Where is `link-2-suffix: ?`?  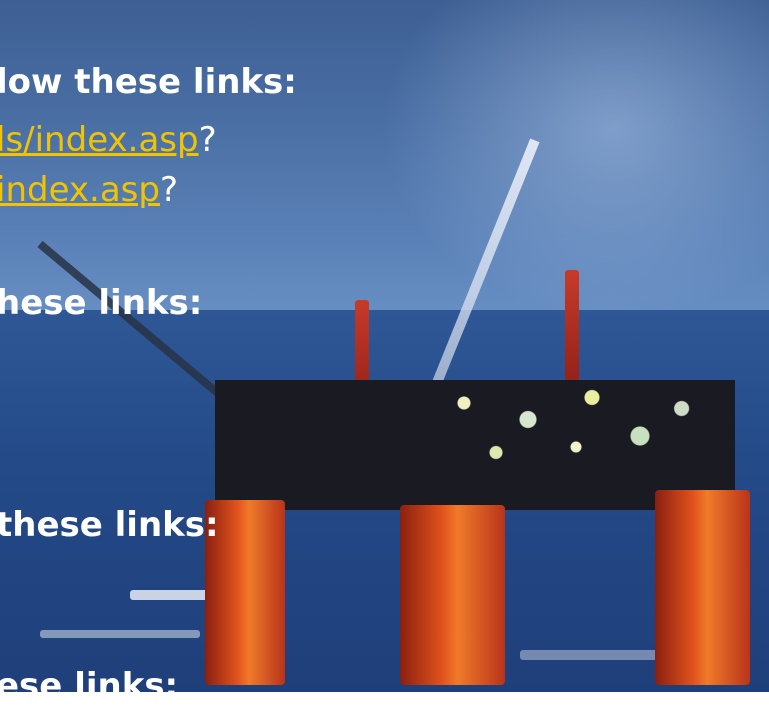
link-2-suffix: ? is located at coordinates (169, 190).